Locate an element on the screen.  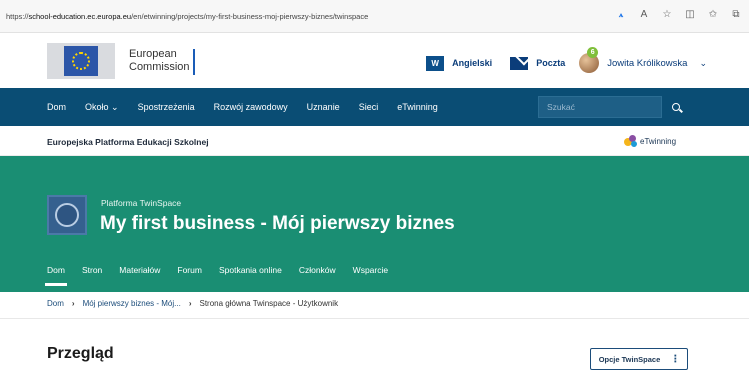
nav-item-dom: Dom is located at coordinates (56, 107).